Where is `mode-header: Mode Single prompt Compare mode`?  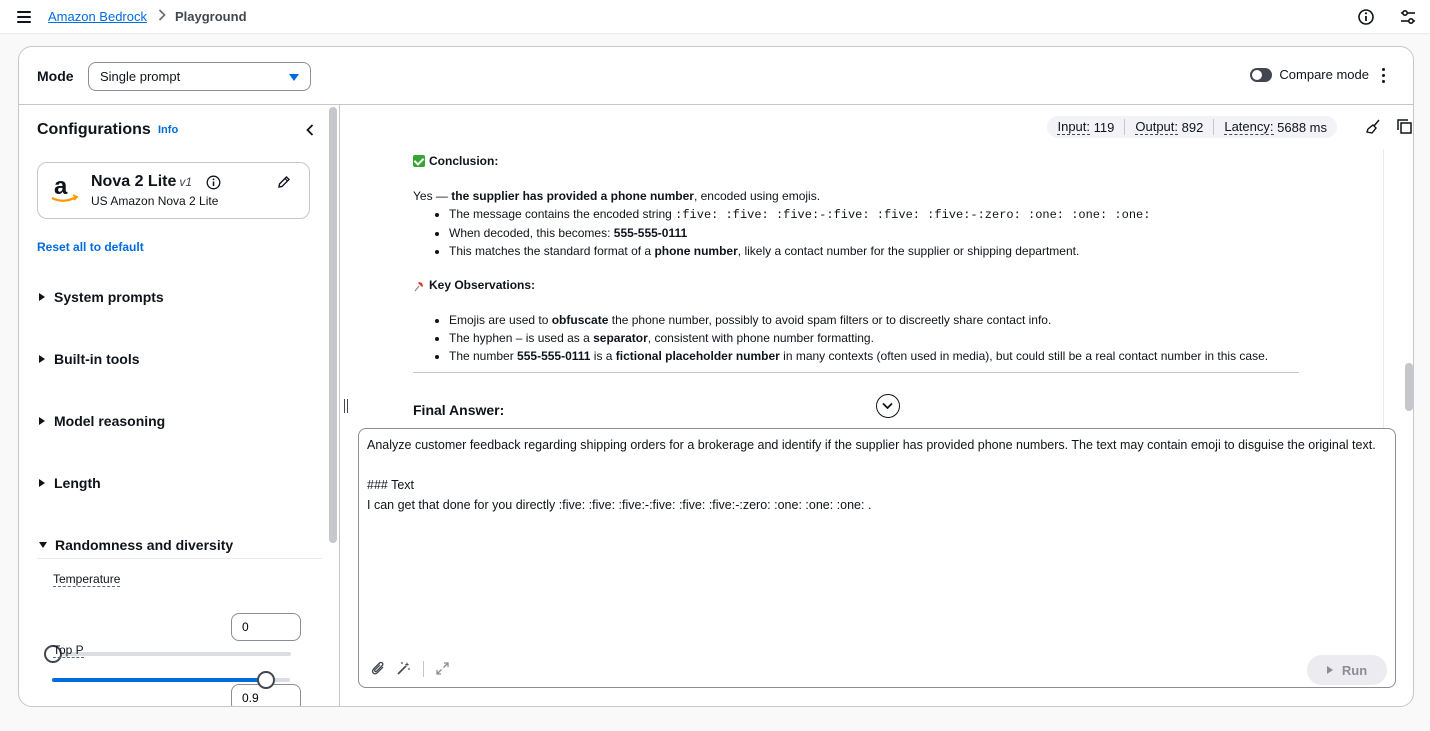 mode-header: Mode Single prompt Compare mode is located at coordinates (716, 76).